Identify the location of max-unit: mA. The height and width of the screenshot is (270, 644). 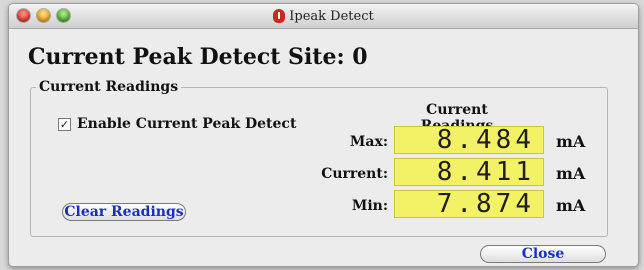
(571, 141).